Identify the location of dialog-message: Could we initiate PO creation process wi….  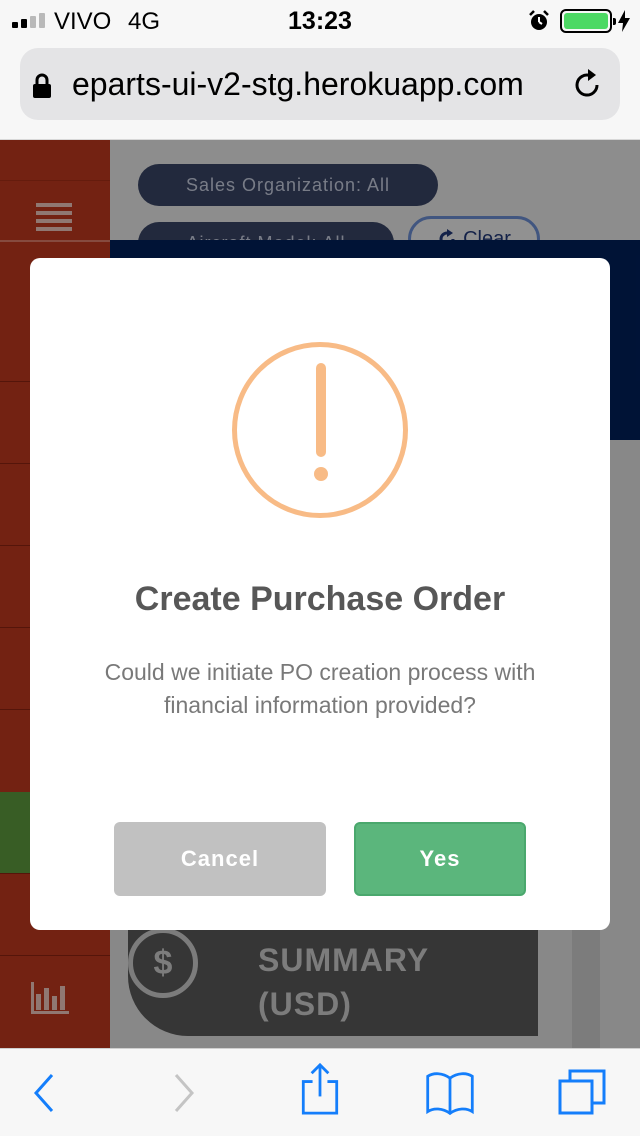
(320, 688).